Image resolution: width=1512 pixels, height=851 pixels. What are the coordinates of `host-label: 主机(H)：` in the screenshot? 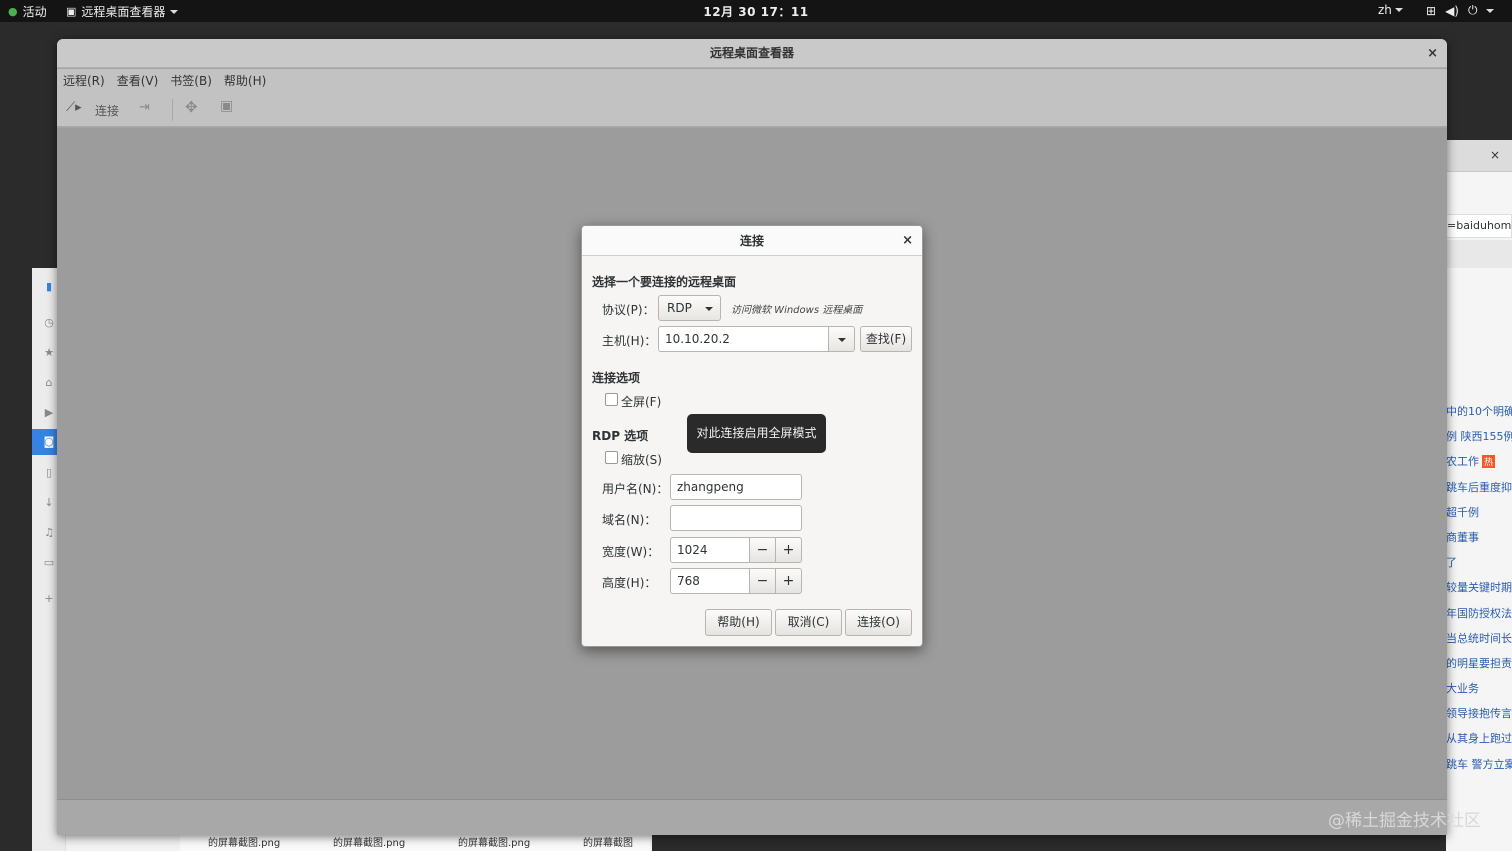 It's located at (629, 341).